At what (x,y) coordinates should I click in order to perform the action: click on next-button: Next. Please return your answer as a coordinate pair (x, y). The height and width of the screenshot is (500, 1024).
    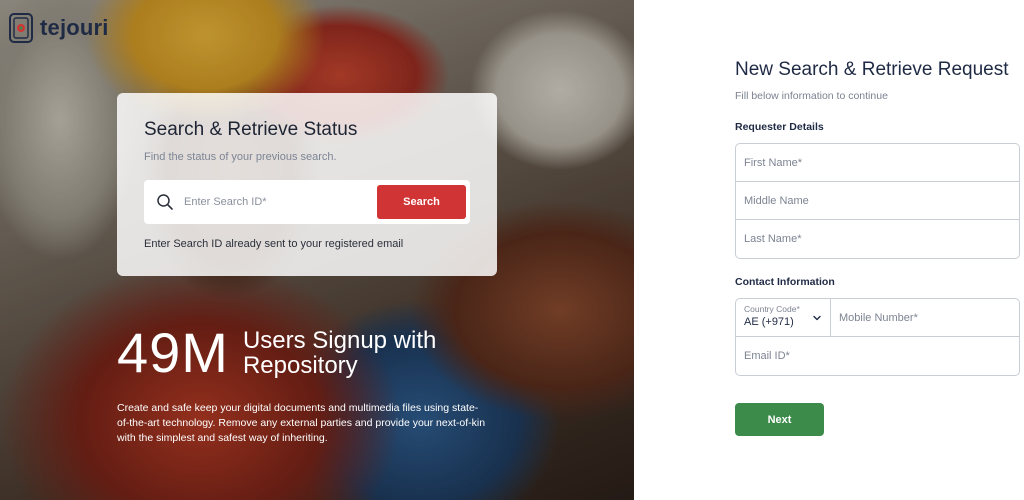
    Looking at the image, I should click on (779, 419).